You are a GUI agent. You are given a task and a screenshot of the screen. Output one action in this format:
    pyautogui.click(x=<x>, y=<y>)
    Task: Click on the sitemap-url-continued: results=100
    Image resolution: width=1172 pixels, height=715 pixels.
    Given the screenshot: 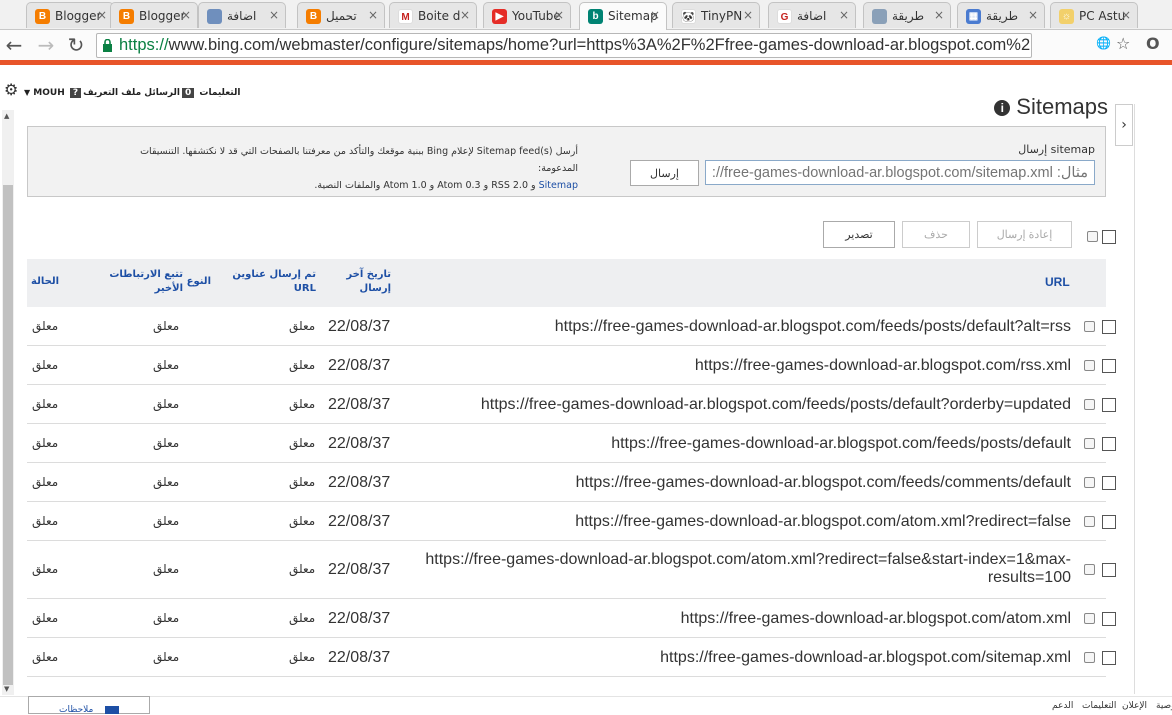 What is the action you would take?
    pyautogui.click(x=748, y=578)
    